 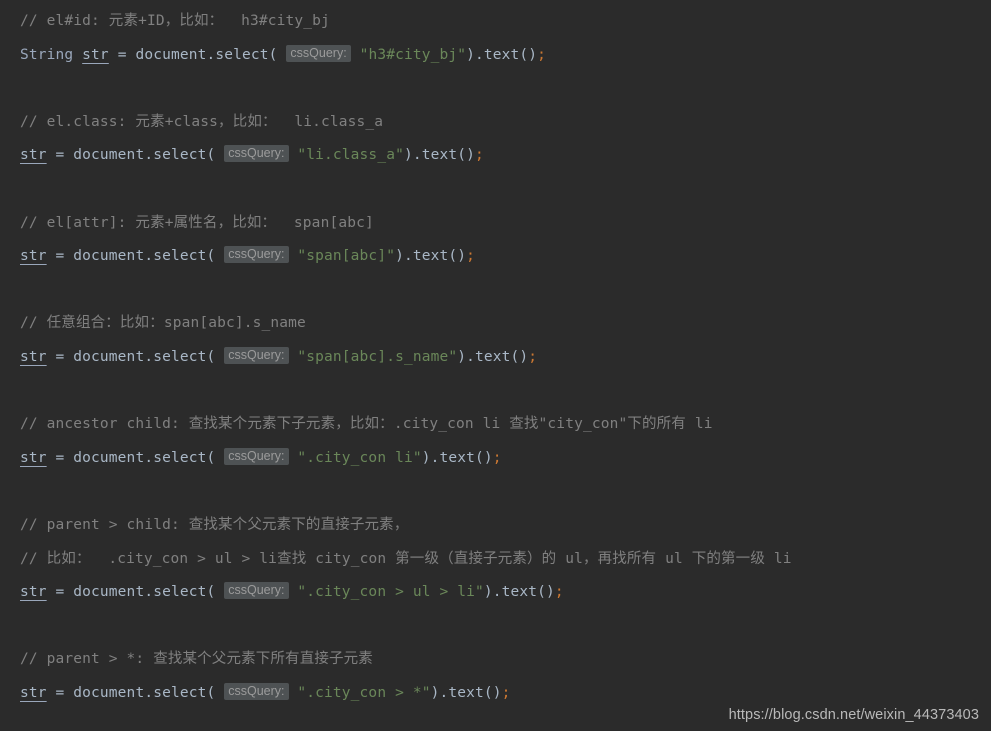 I want to click on string-literal: ".city_con > ul > li", so click(x=386, y=592).